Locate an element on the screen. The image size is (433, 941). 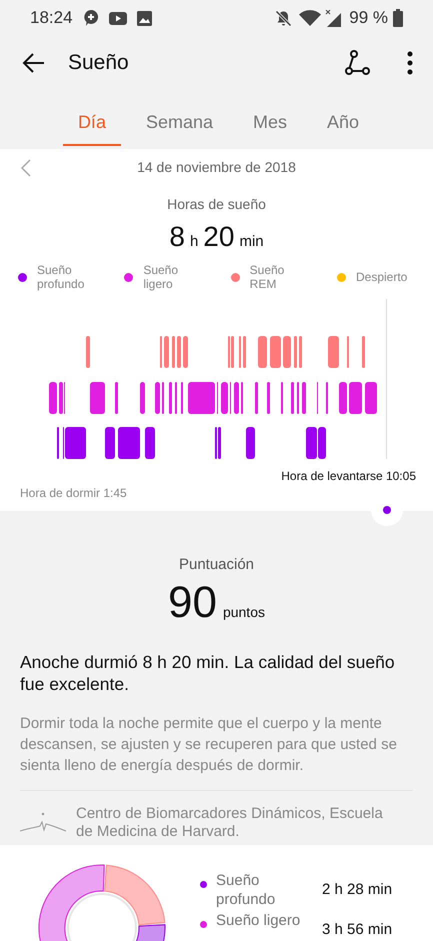
date-label: 14 de noviembre de 2018 is located at coordinates (216, 167).